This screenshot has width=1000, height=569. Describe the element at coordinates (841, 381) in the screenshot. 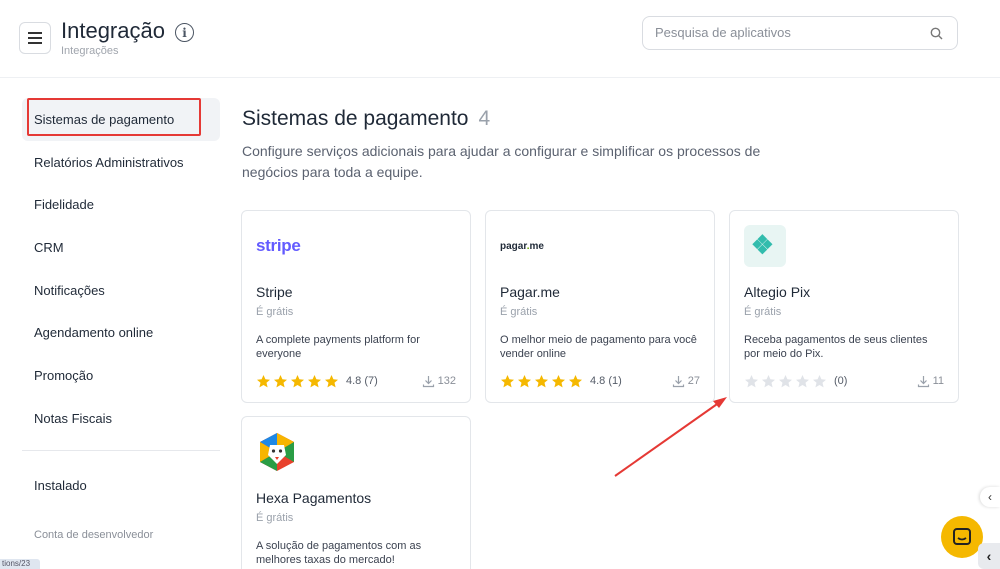

I see `rating-value: (0)` at that location.